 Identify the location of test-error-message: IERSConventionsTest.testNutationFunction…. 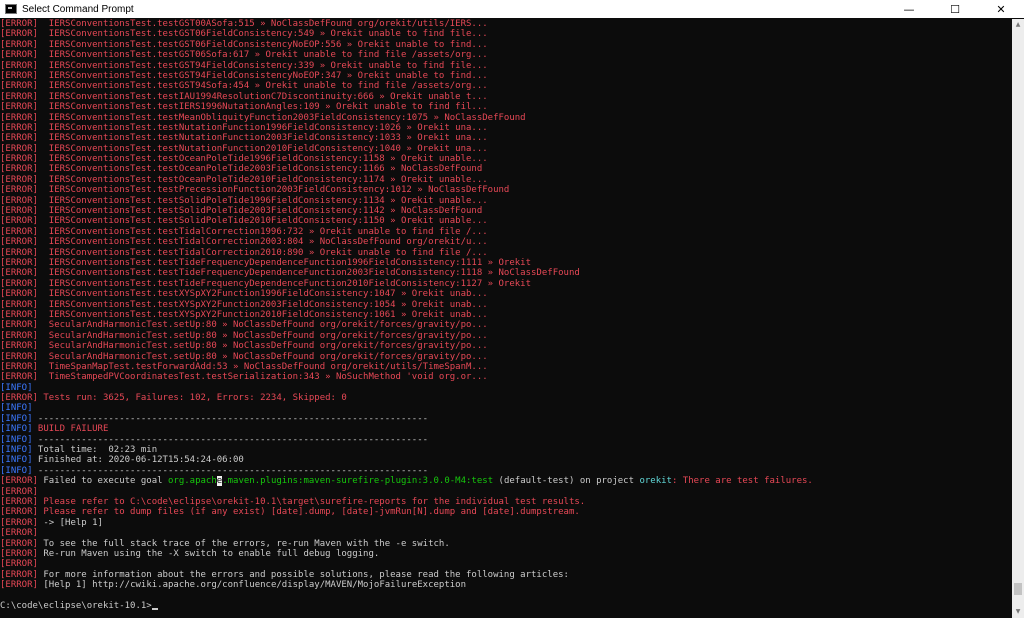
(262, 148).